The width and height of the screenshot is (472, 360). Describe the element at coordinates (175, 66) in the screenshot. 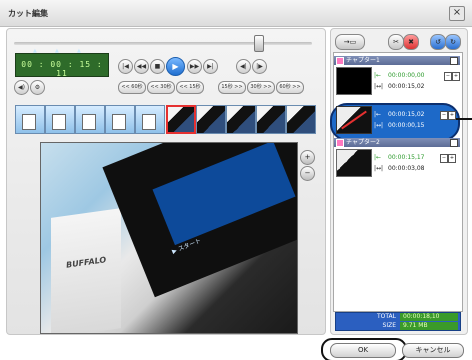

I see `play-icon: ▶` at that location.